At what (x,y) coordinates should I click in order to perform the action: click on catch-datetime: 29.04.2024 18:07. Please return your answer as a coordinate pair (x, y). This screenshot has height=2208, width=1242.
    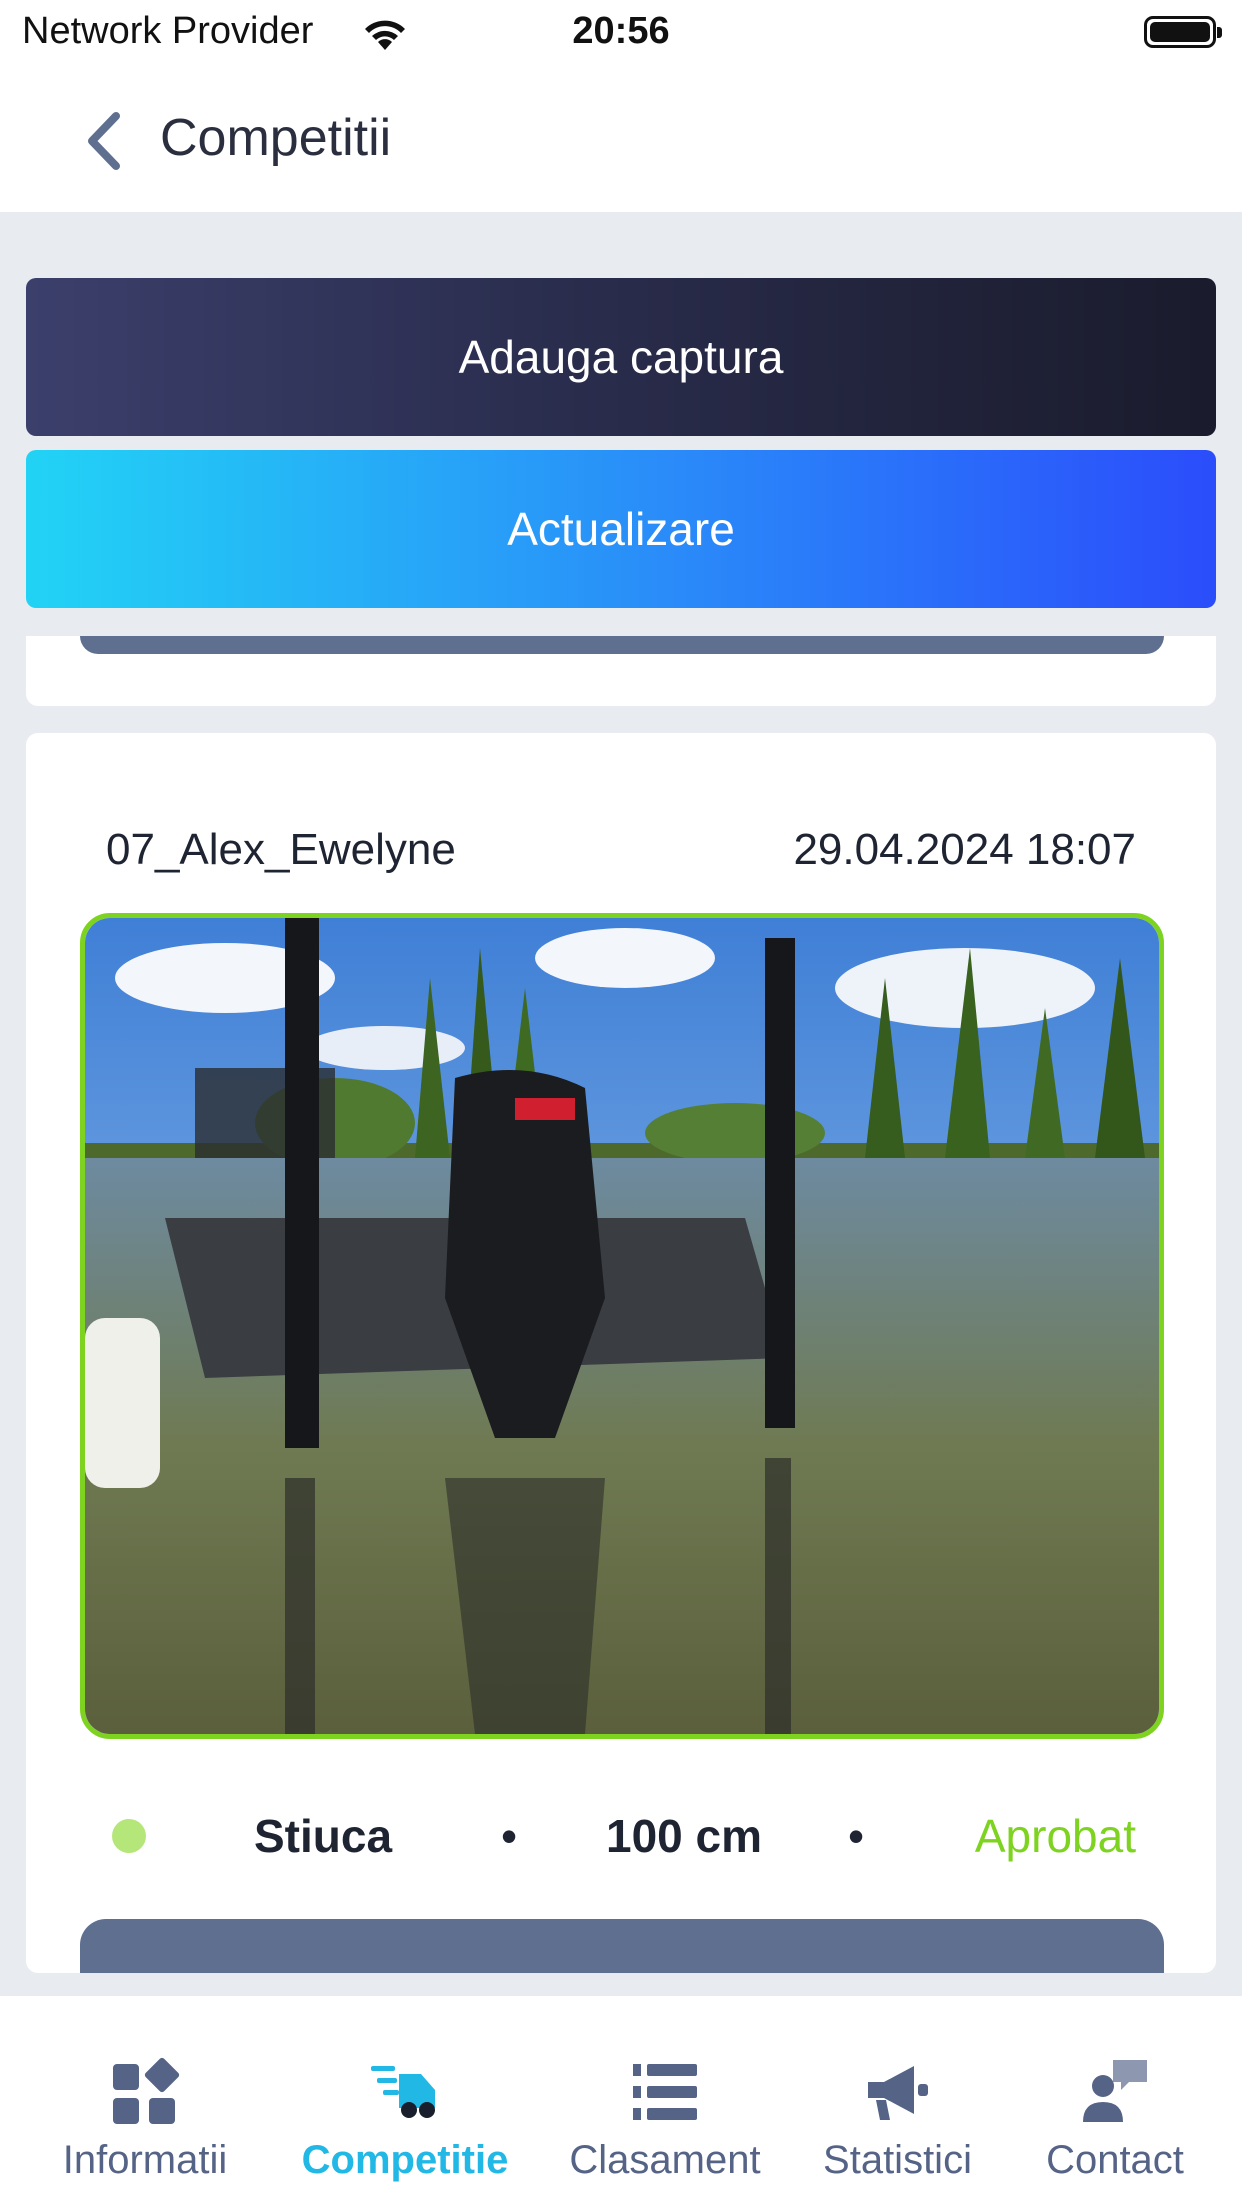
    Looking at the image, I should click on (964, 849).